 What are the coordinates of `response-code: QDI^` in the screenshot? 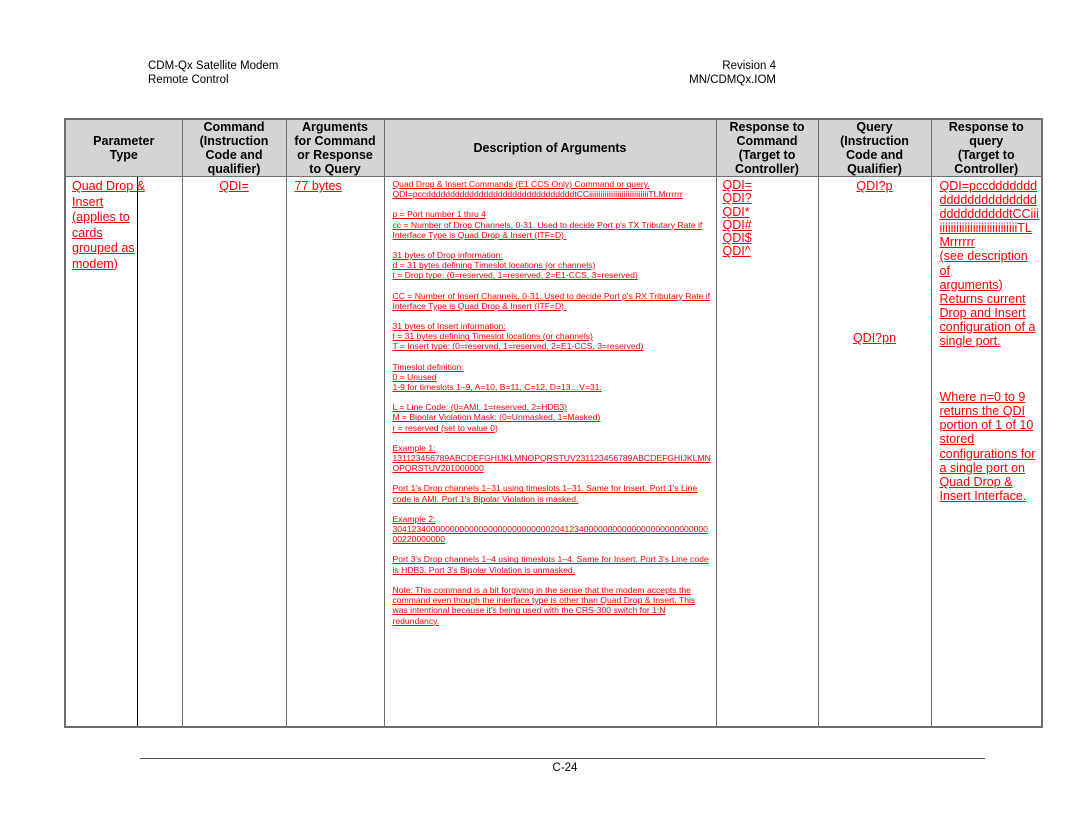 It's located at (736, 251).